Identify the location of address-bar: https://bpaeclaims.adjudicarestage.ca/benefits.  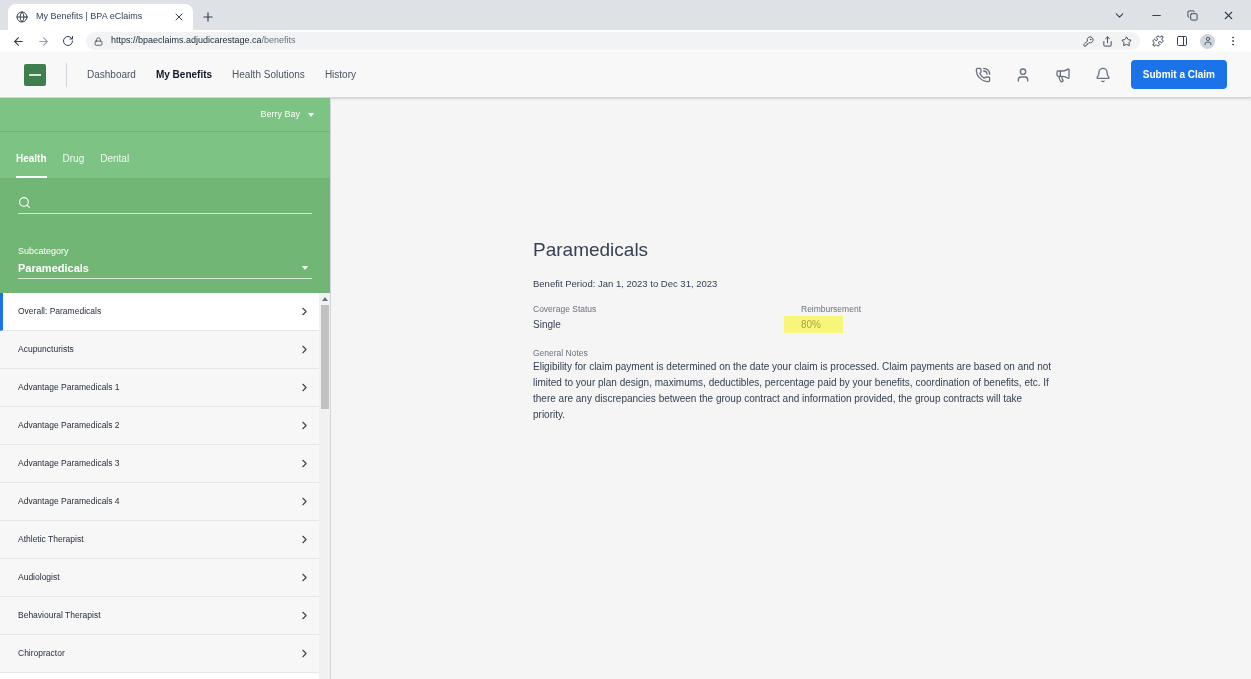
(613, 41).